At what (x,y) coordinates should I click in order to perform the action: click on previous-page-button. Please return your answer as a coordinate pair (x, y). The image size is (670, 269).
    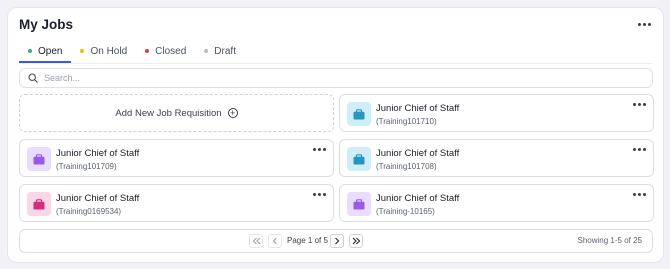
    Looking at the image, I should click on (275, 241).